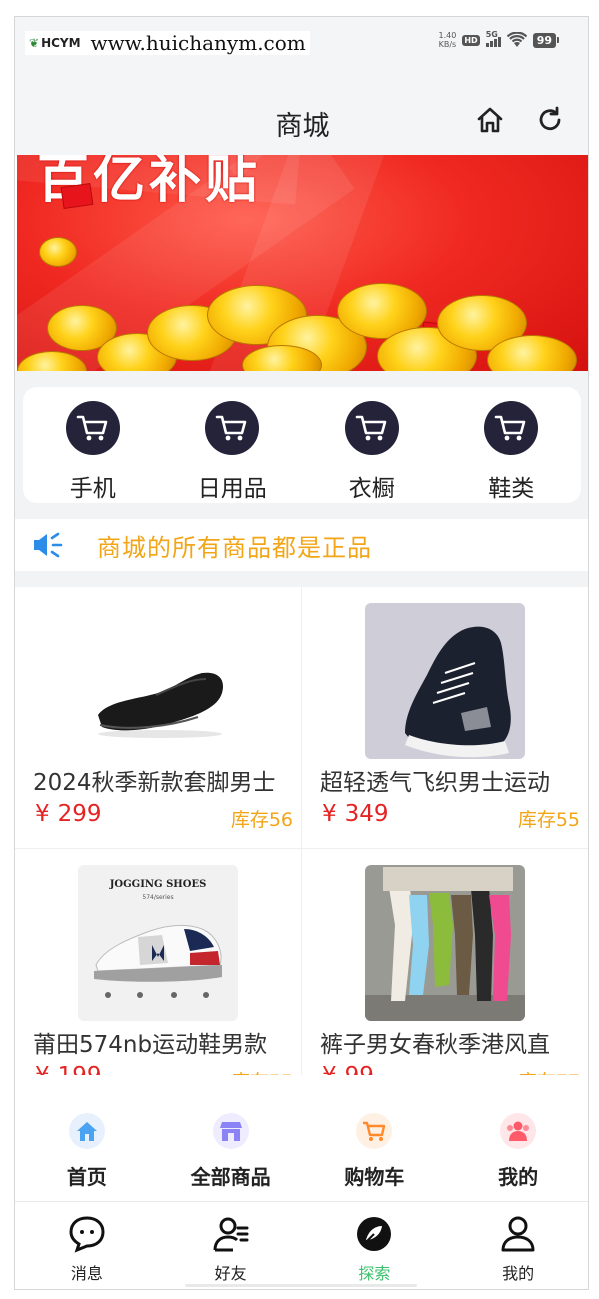 The width and height of the screenshot is (599, 1299). What do you see at coordinates (55, 43) in the screenshot?
I see `watermark-logo: ❦ HCYM` at bounding box center [55, 43].